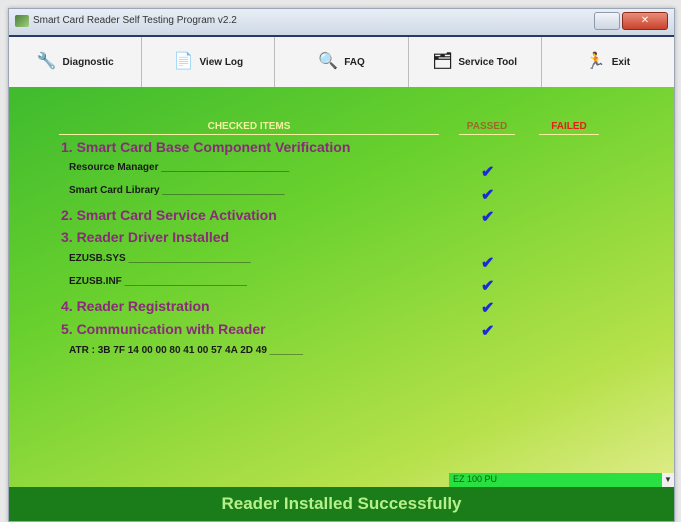 The height and width of the screenshot is (522, 681). Describe the element at coordinates (487, 128) in the screenshot. I see `passed-header: PASSED` at that location.